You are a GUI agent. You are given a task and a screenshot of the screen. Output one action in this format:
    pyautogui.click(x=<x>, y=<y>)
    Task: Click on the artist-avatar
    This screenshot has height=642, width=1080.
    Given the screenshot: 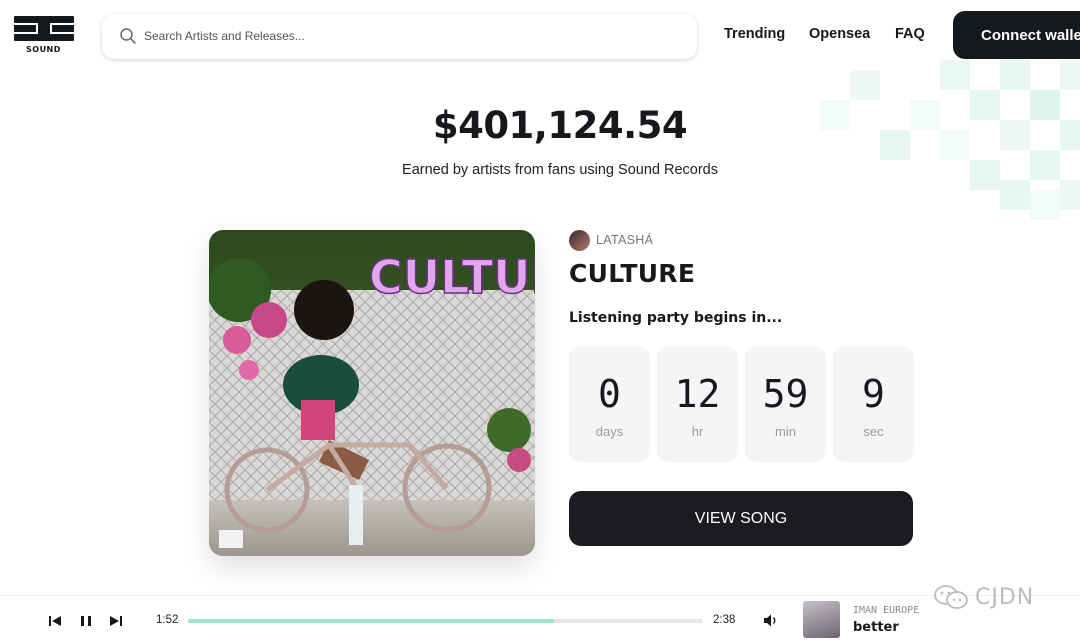 What is the action you would take?
    pyautogui.click(x=579, y=240)
    